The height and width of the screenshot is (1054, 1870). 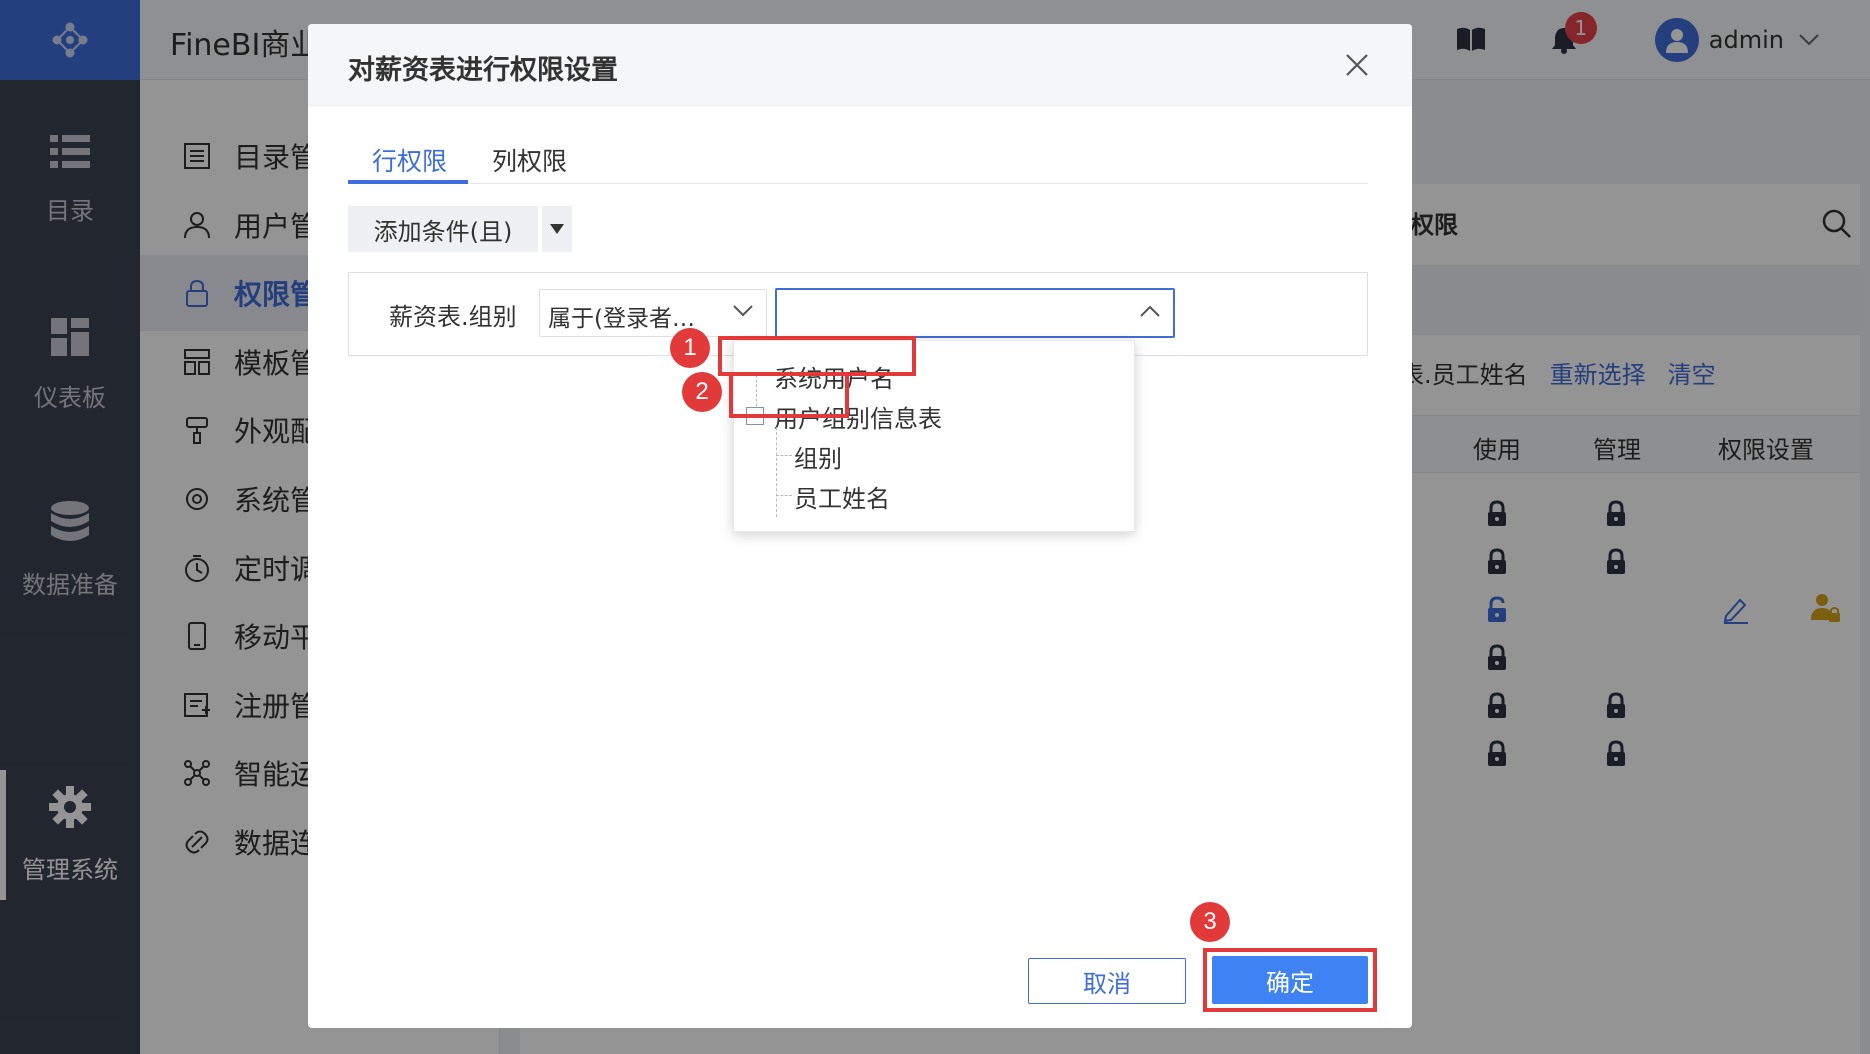 I want to click on add-condition-button: 添加条件(且), so click(x=443, y=229).